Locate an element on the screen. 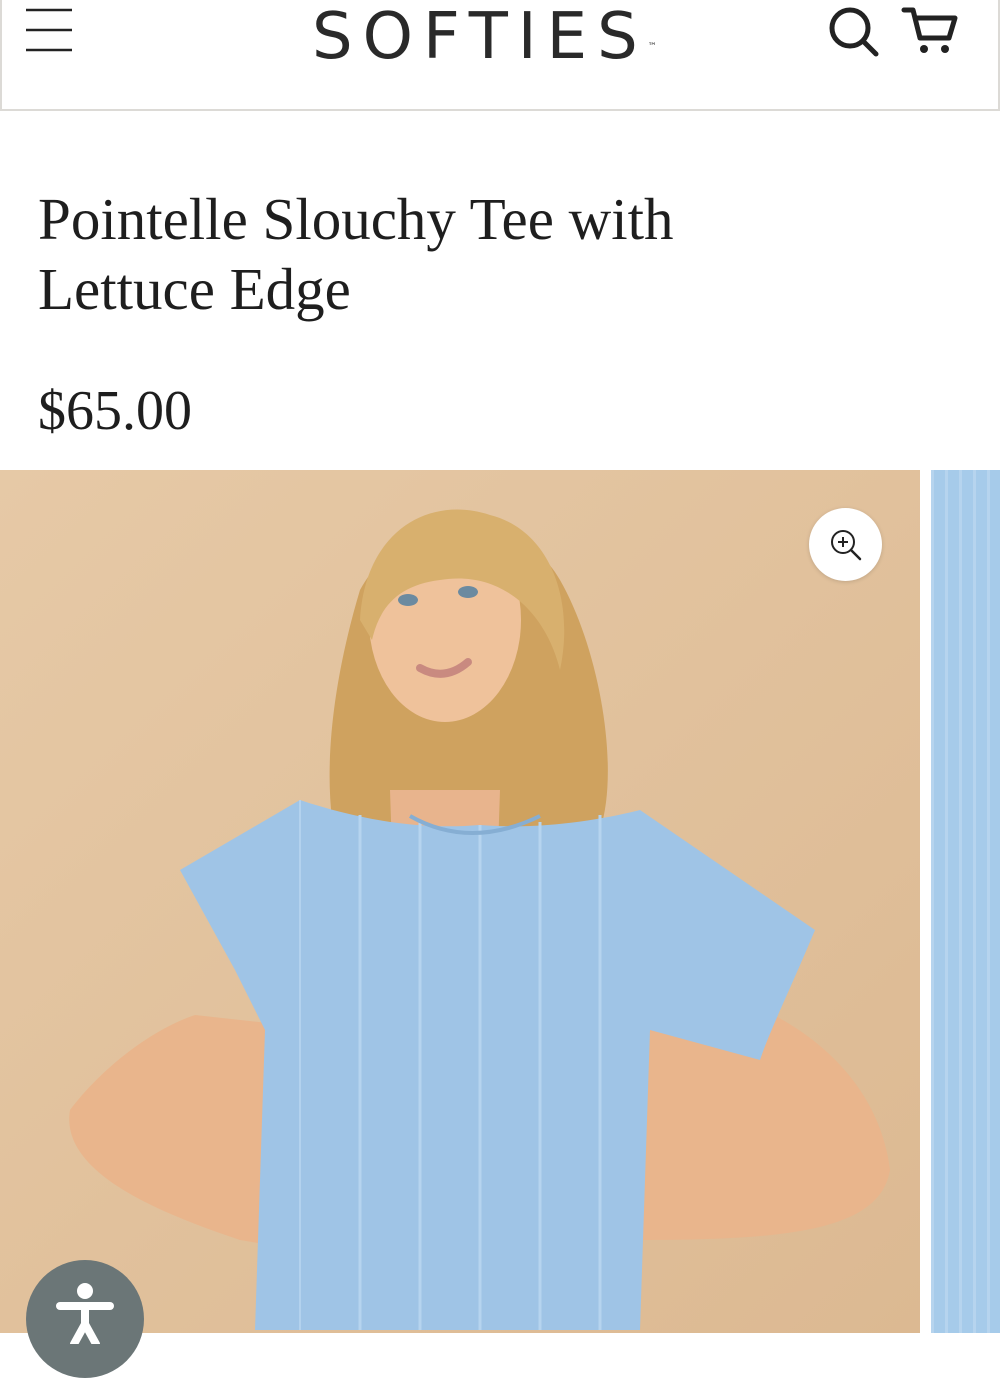 This screenshot has width=1000, height=1378. product-price: $65.00 is located at coordinates (115, 411).